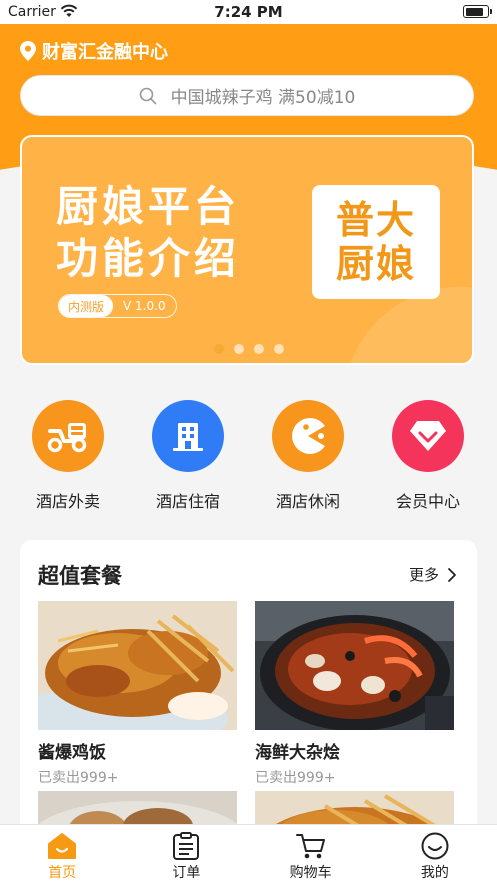  Describe the element at coordinates (28, 51) in the screenshot. I see `location-pin-icon` at that location.